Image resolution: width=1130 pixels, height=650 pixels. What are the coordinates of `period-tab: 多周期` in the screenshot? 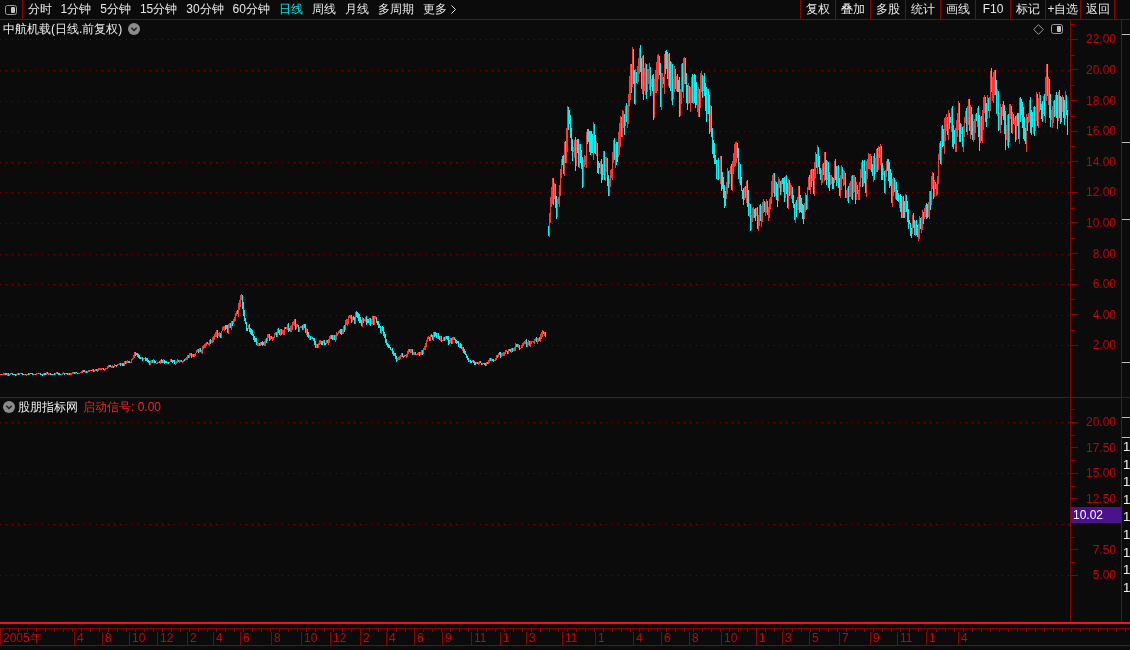 It's located at (396, 9).